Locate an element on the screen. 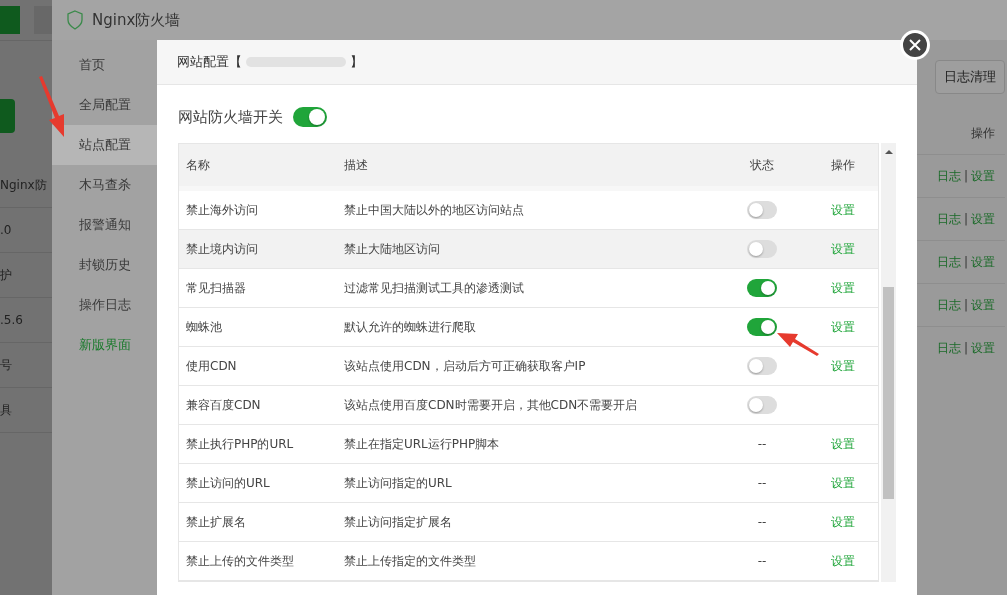 Image resolution: width=1007 pixels, height=595 pixels. clear-log-button: 日志清理 is located at coordinates (970, 77).